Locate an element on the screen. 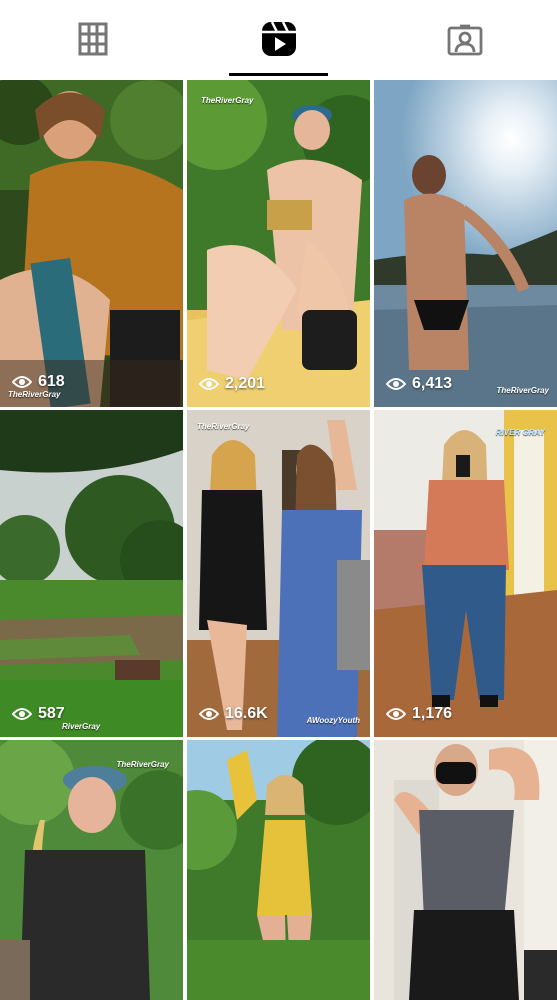 This screenshot has width=557, height=1000. reel-tile: TheRiverGray AWoozyYouth 16.6K is located at coordinates (278, 573).